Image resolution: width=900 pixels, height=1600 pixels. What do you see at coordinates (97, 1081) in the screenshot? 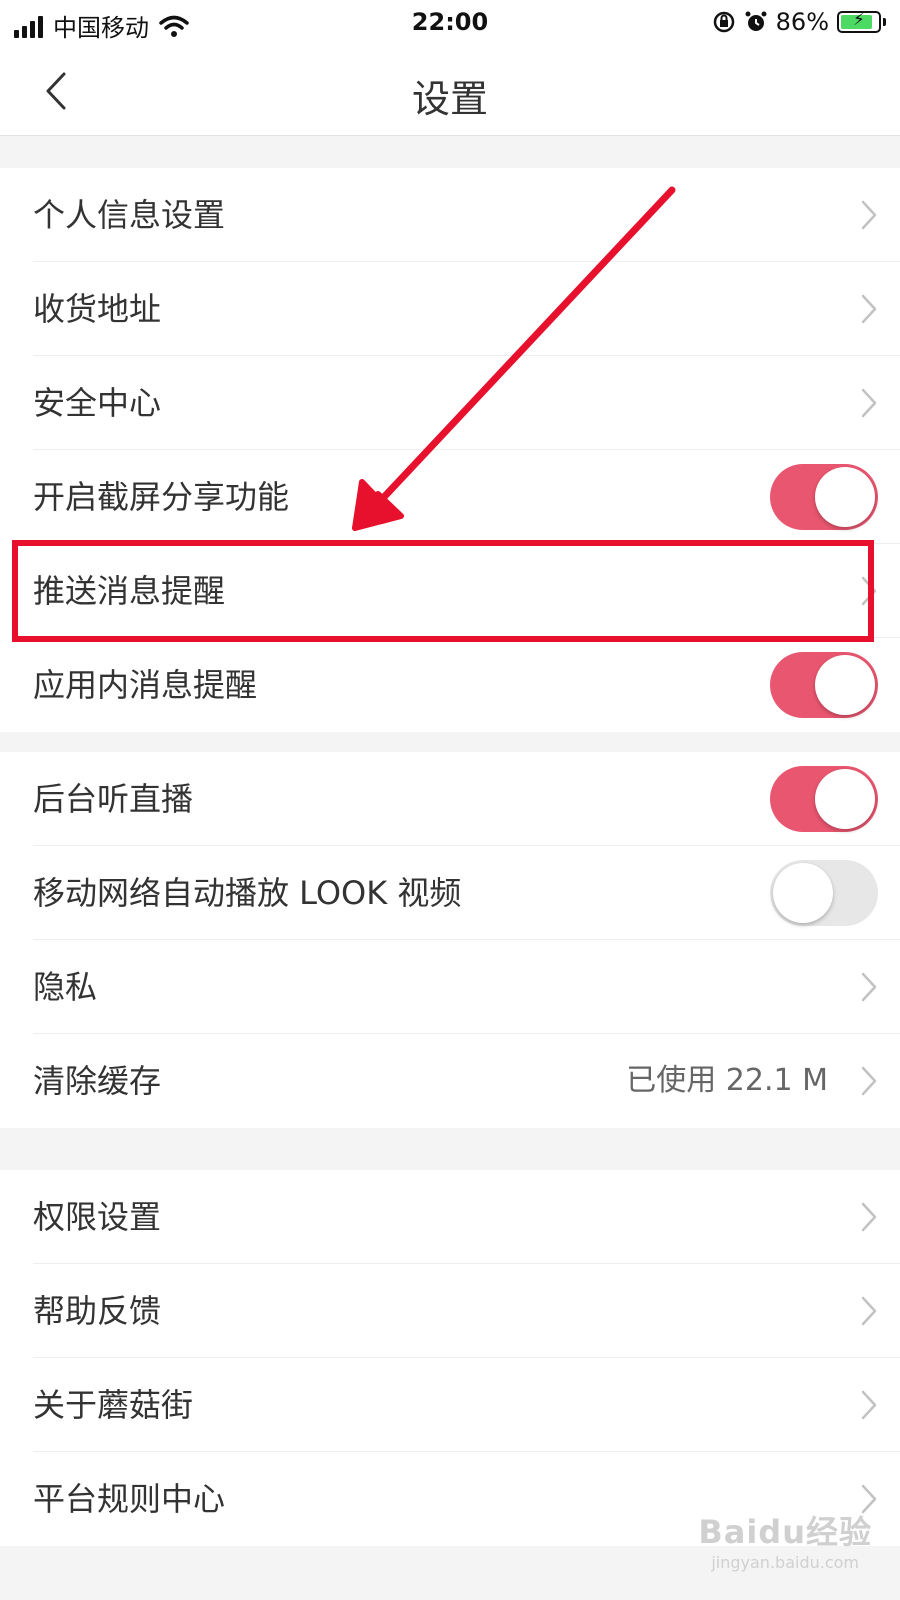
I see `settings-row-label: 清除缓存` at bounding box center [97, 1081].